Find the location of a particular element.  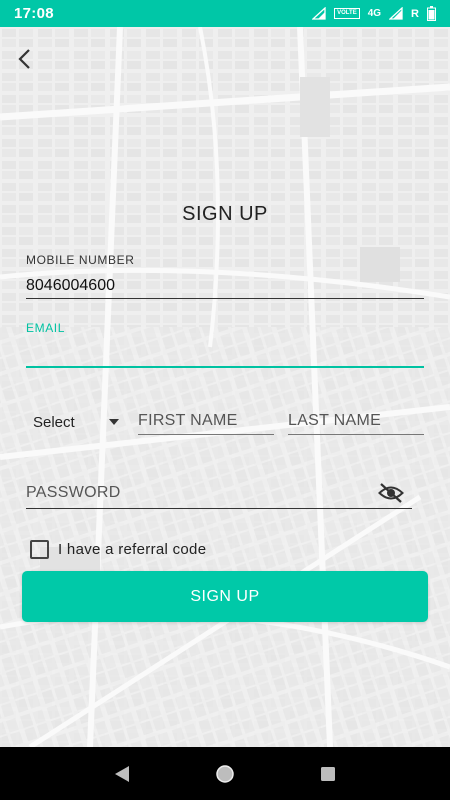

nav-back-button is located at coordinates (122, 774).